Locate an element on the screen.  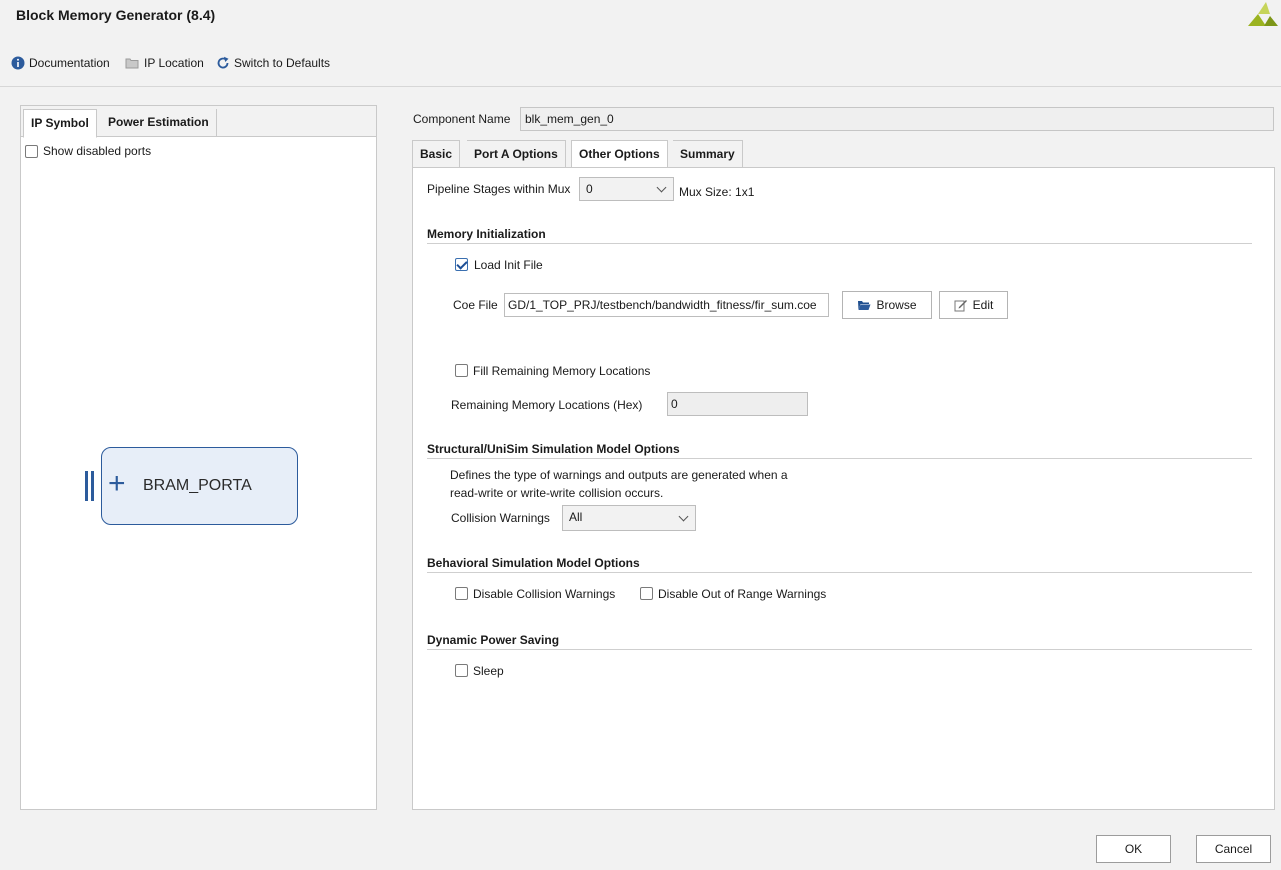
expand-plus-icon: + is located at coordinates (117, 484).